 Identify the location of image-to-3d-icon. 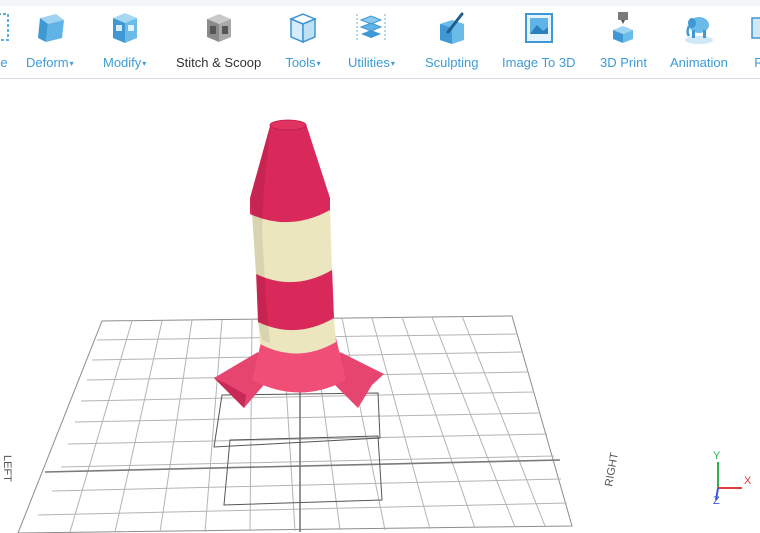
(538, 28).